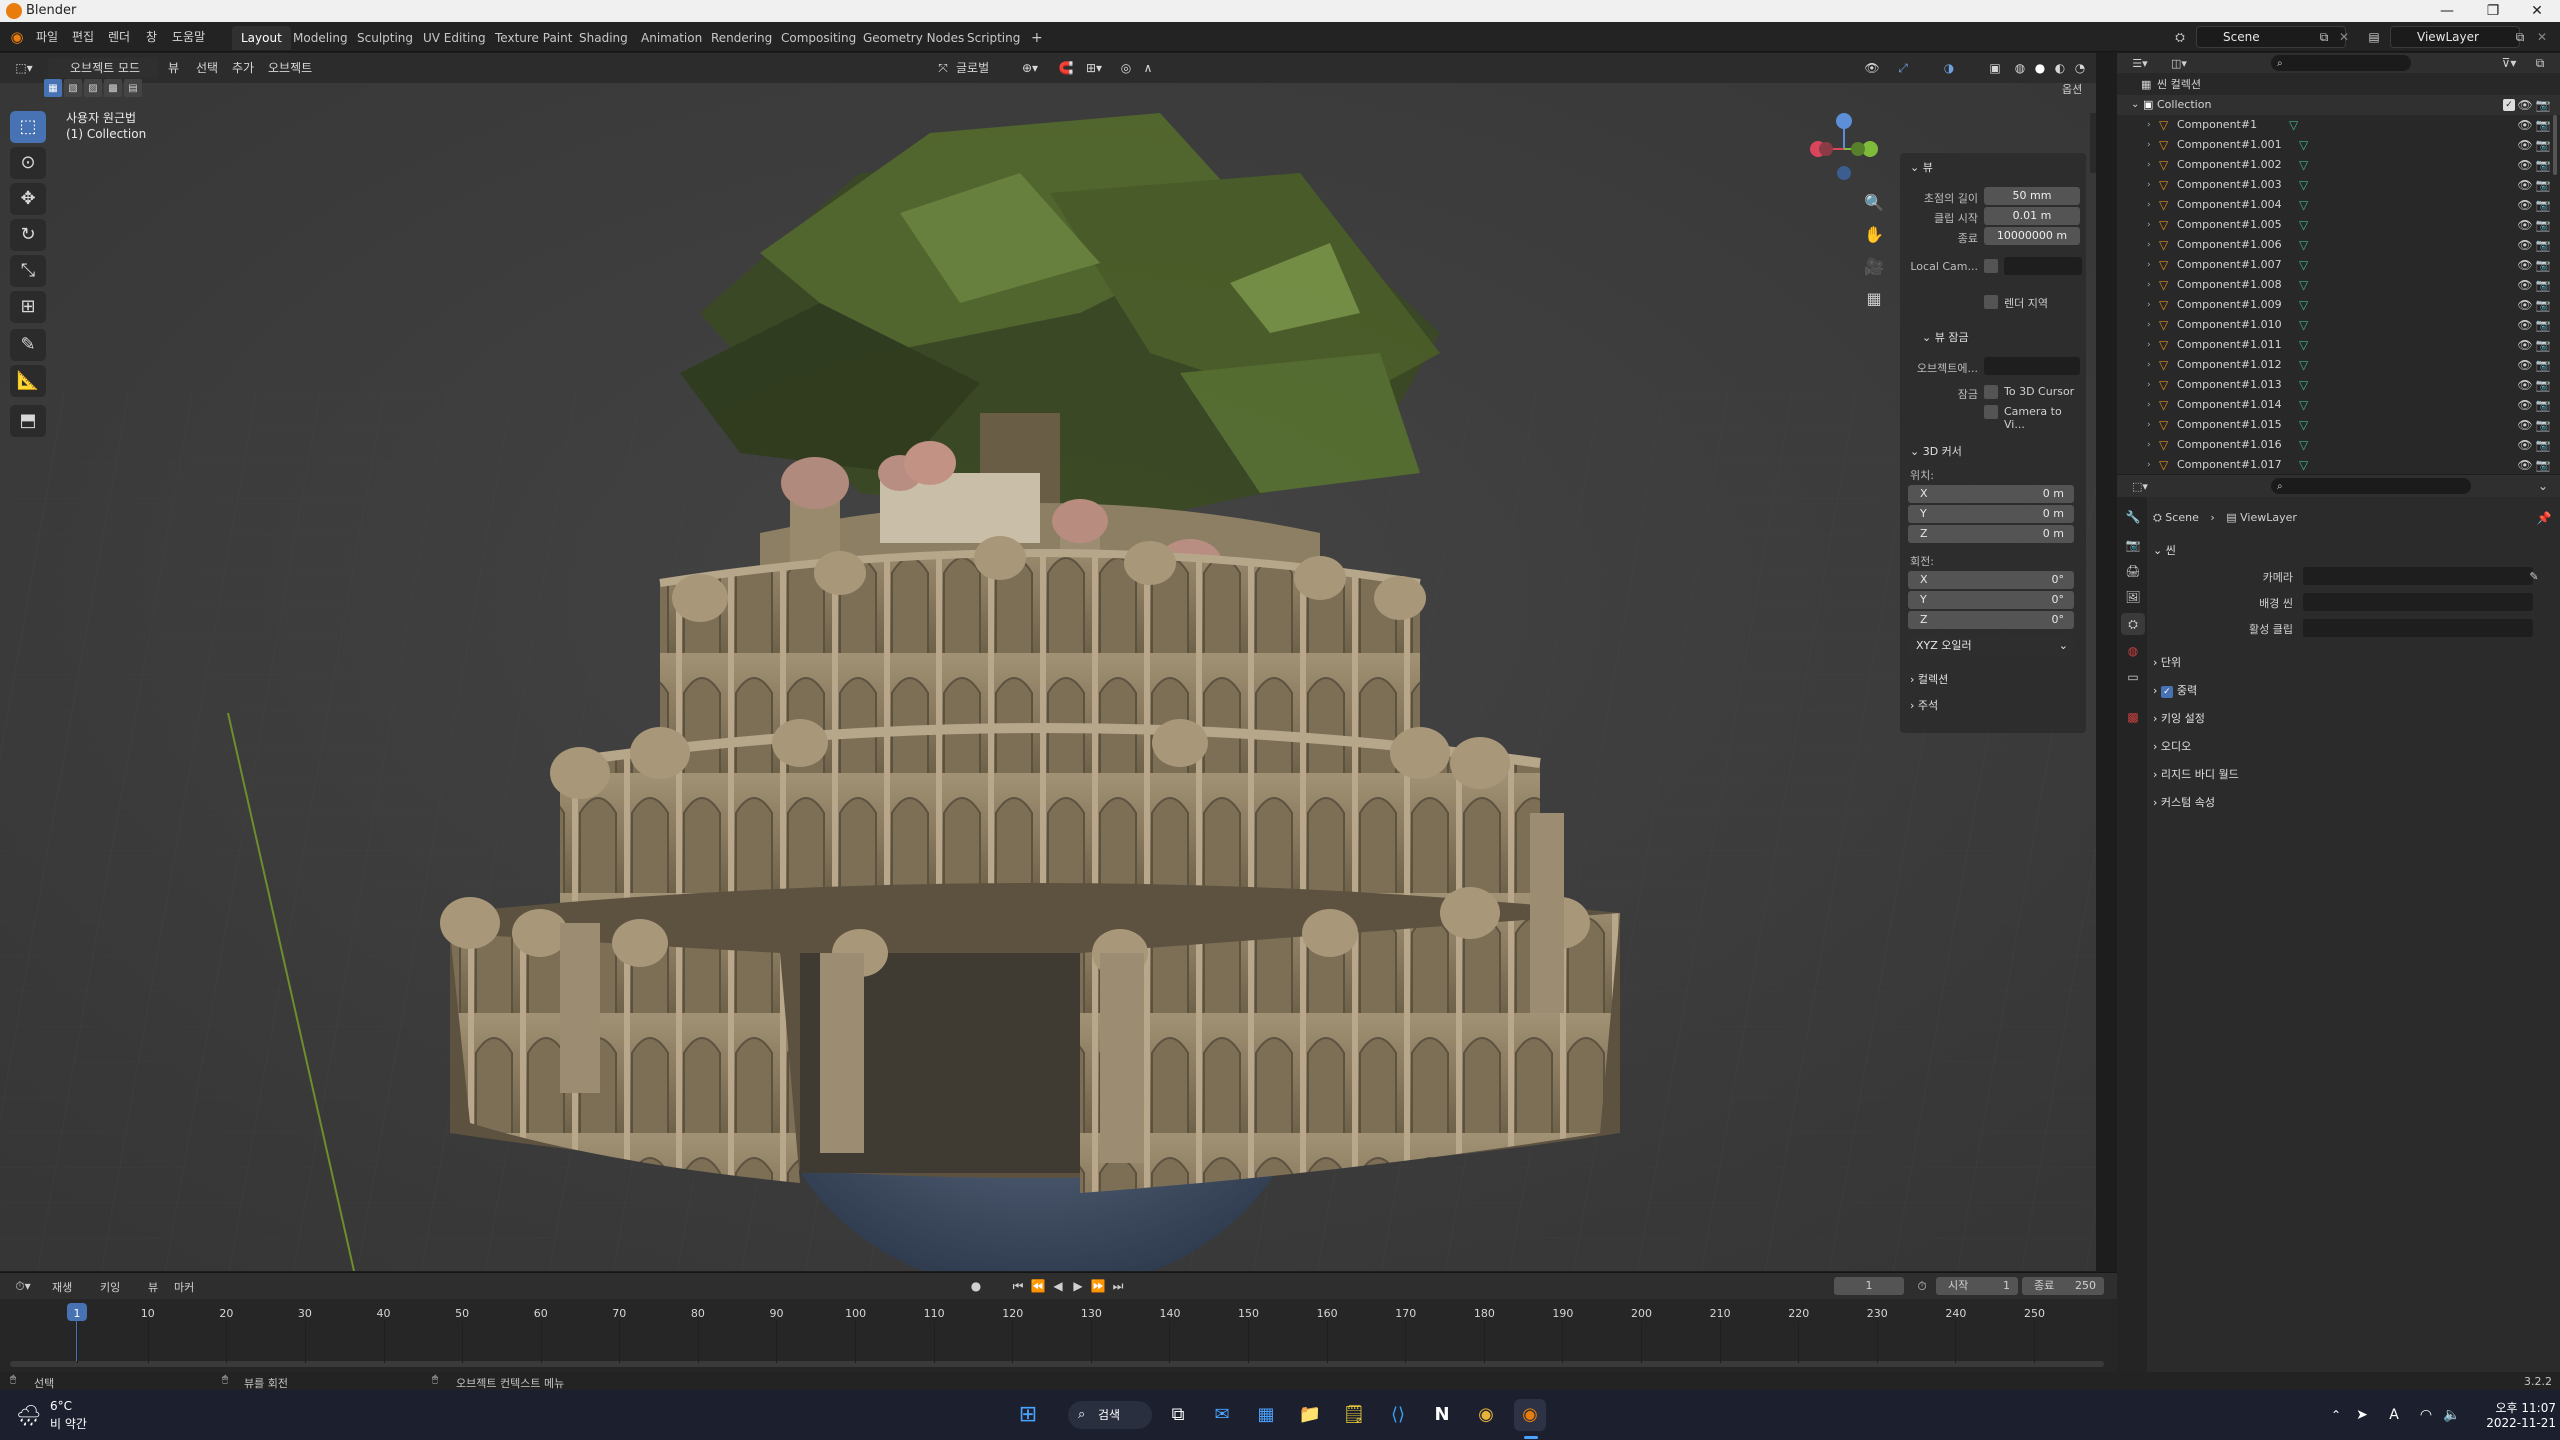 Image resolution: width=2560 pixels, height=1440 pixels. Describe the element at coordinates (1991, 494) in the screenshot. I see `cursor-location-x: X 0 m` at that location.